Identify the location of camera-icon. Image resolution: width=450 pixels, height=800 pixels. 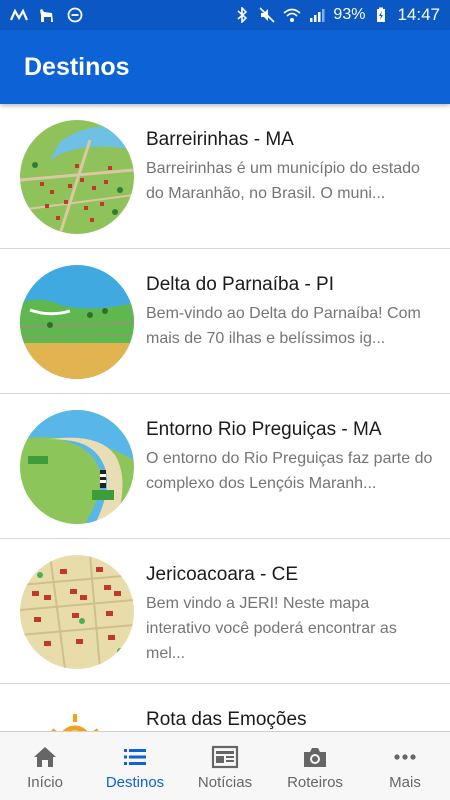
(315, 757).